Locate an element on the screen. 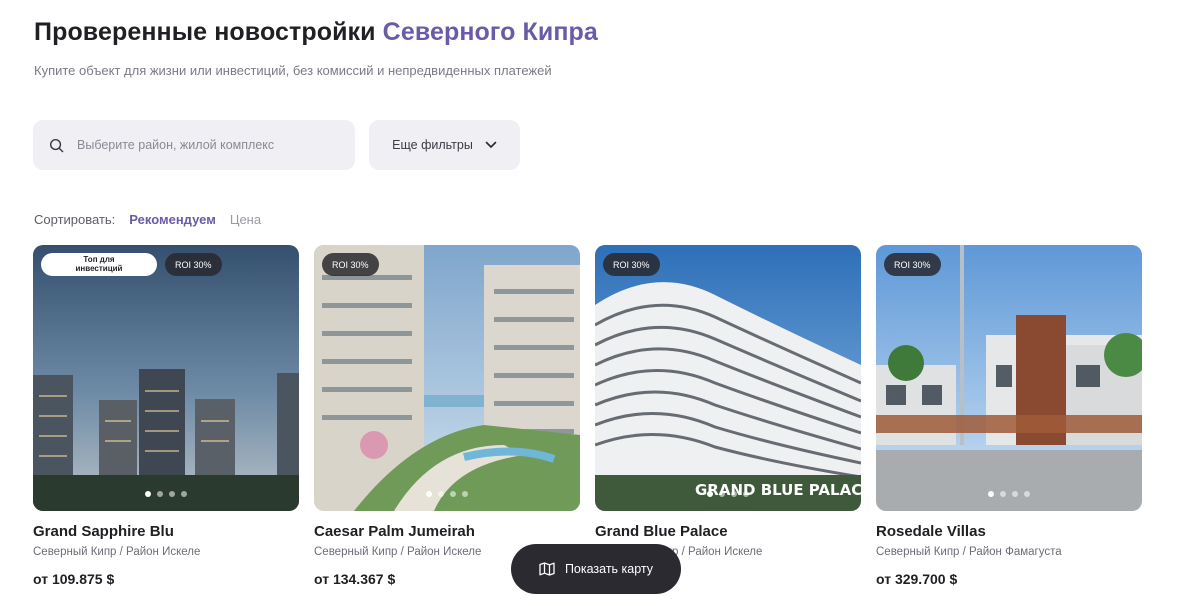 This screenshot has width=1200, height=606. listing-name: Grand Sapphire Blu is located at coordinates (166, 531).